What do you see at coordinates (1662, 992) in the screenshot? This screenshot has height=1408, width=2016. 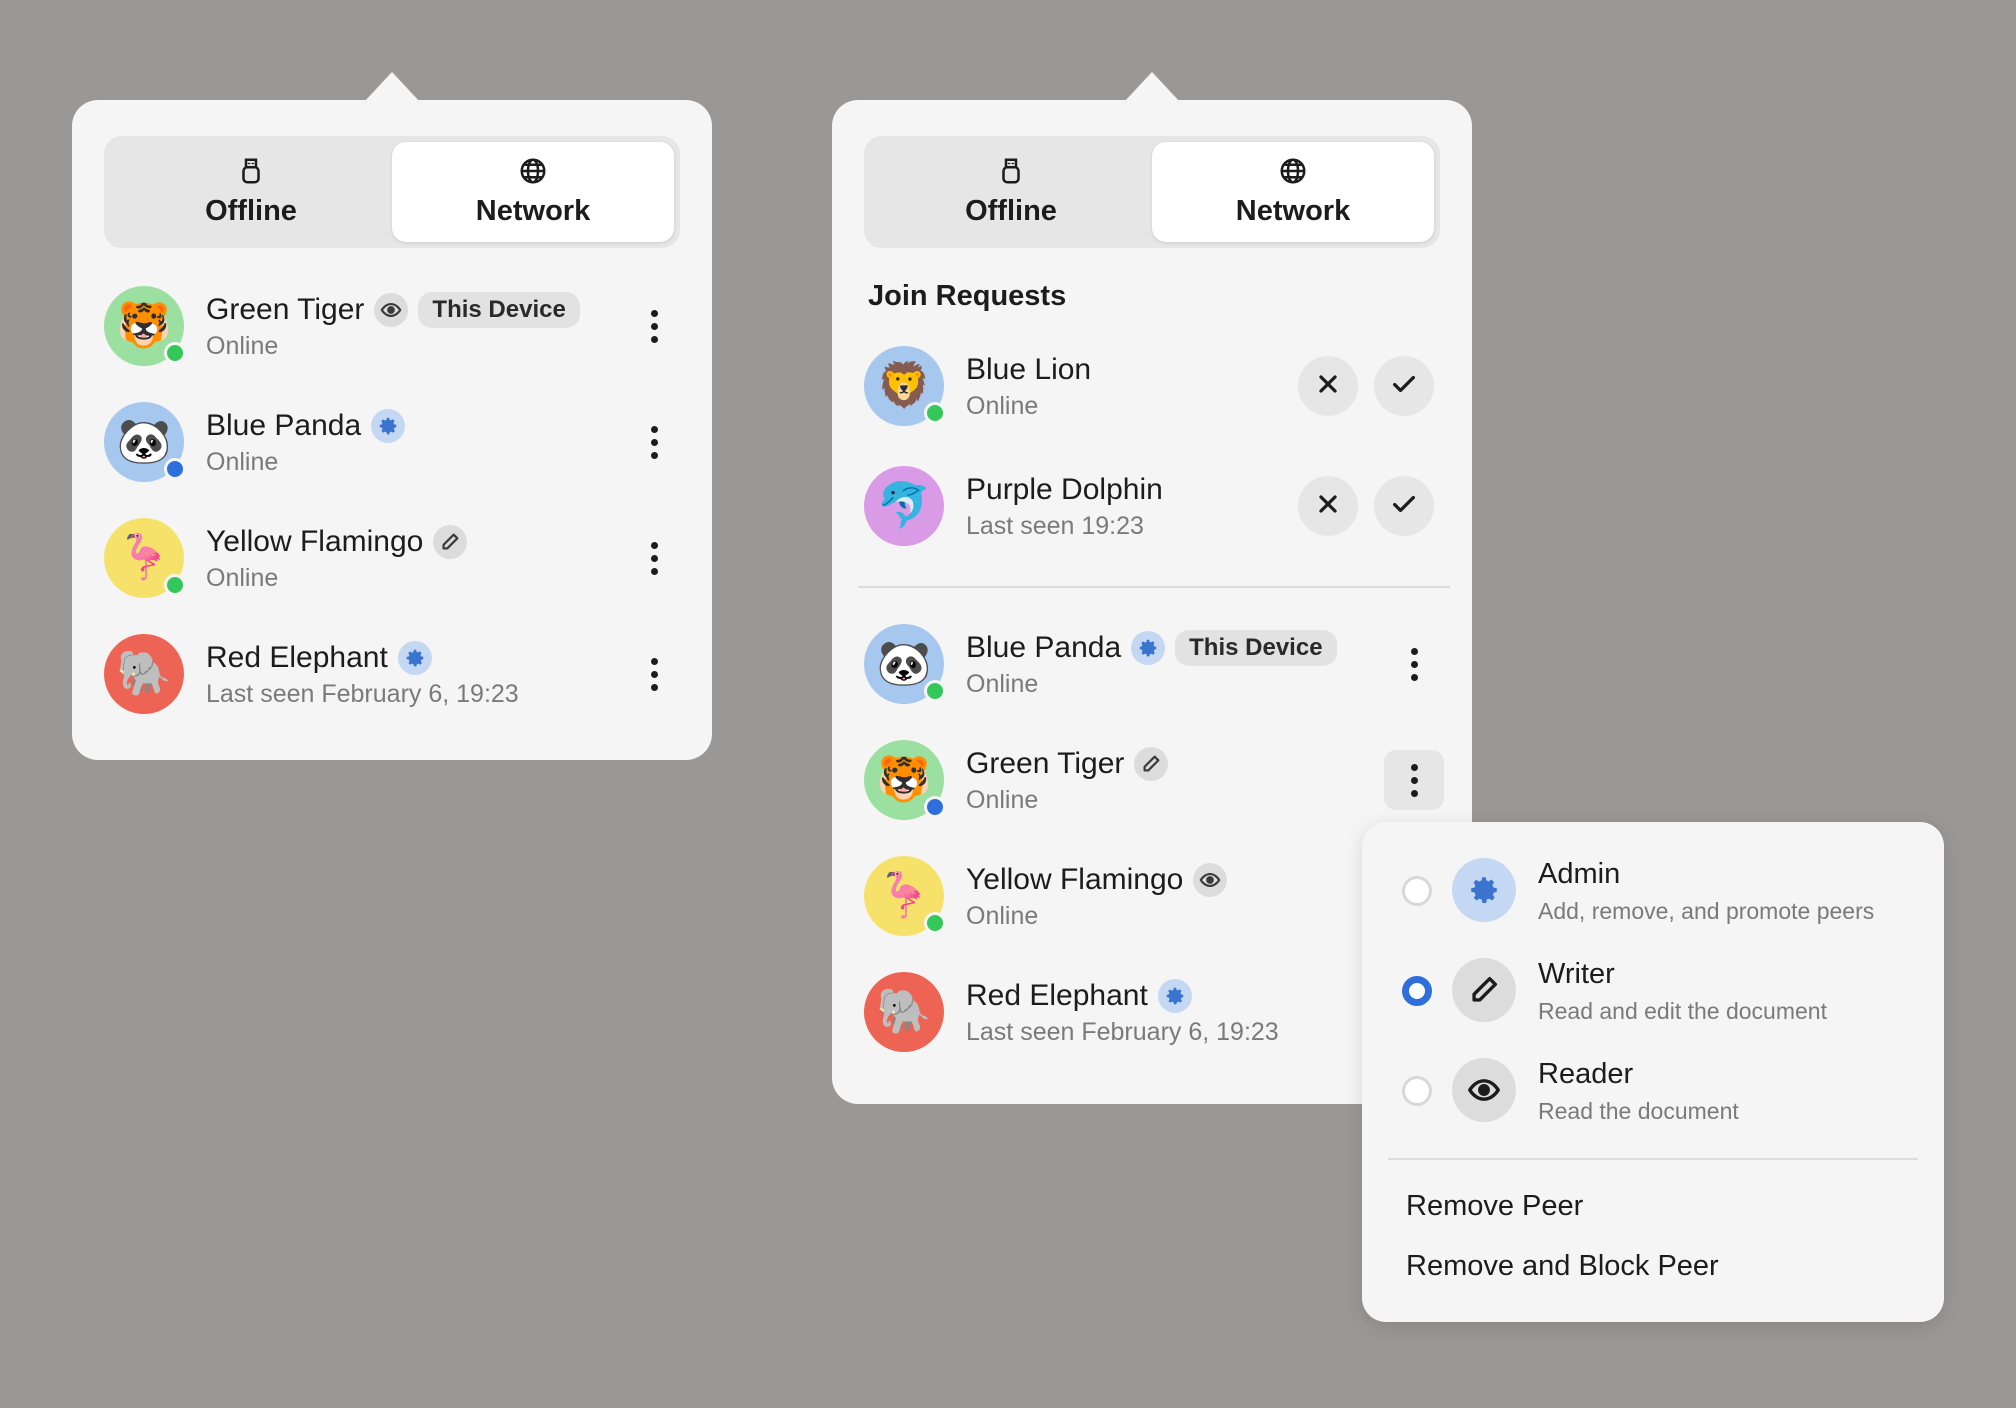 I see `role-option-writer: Writer Read and edit the document` at bounding box center [1662, 992].